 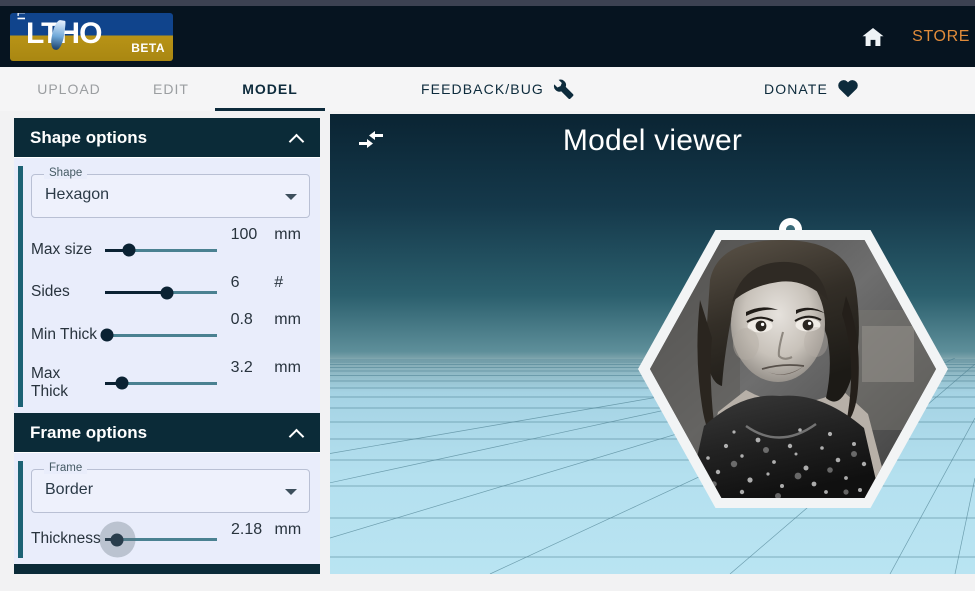 What do you see at coordinates (66, 173) in the screenshot?
I see `shape-select-legend: Shape` at bounding box center [66, 173].